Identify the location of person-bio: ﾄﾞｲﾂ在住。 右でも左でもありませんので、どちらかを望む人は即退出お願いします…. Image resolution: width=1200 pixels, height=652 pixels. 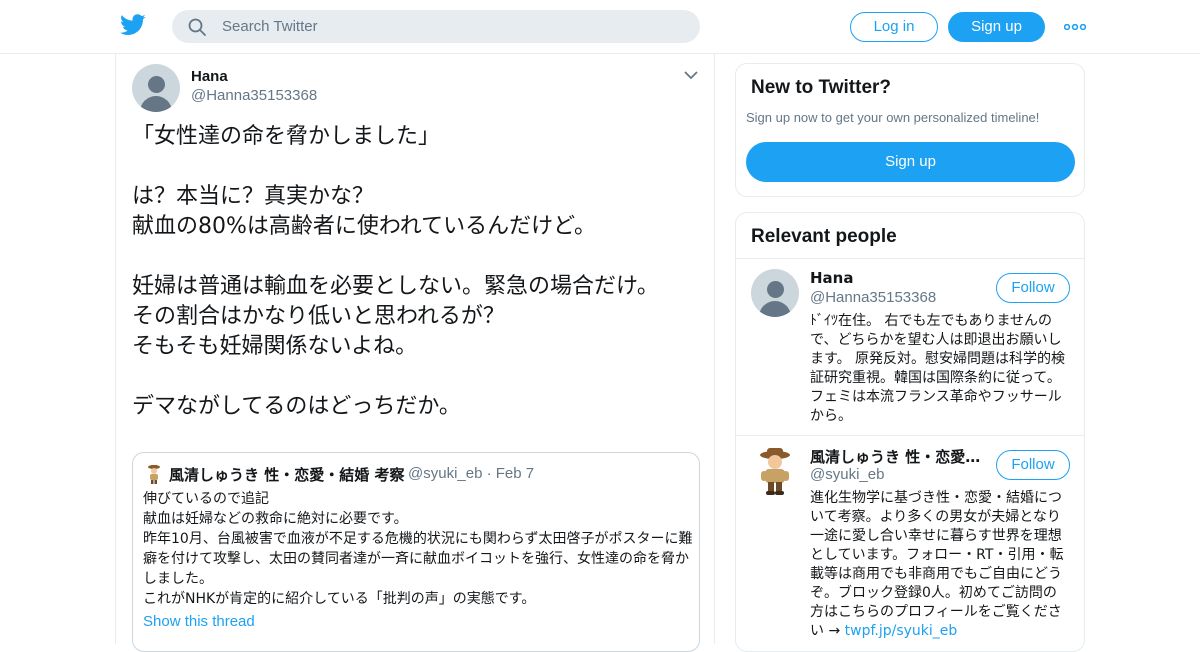
(938, 368).